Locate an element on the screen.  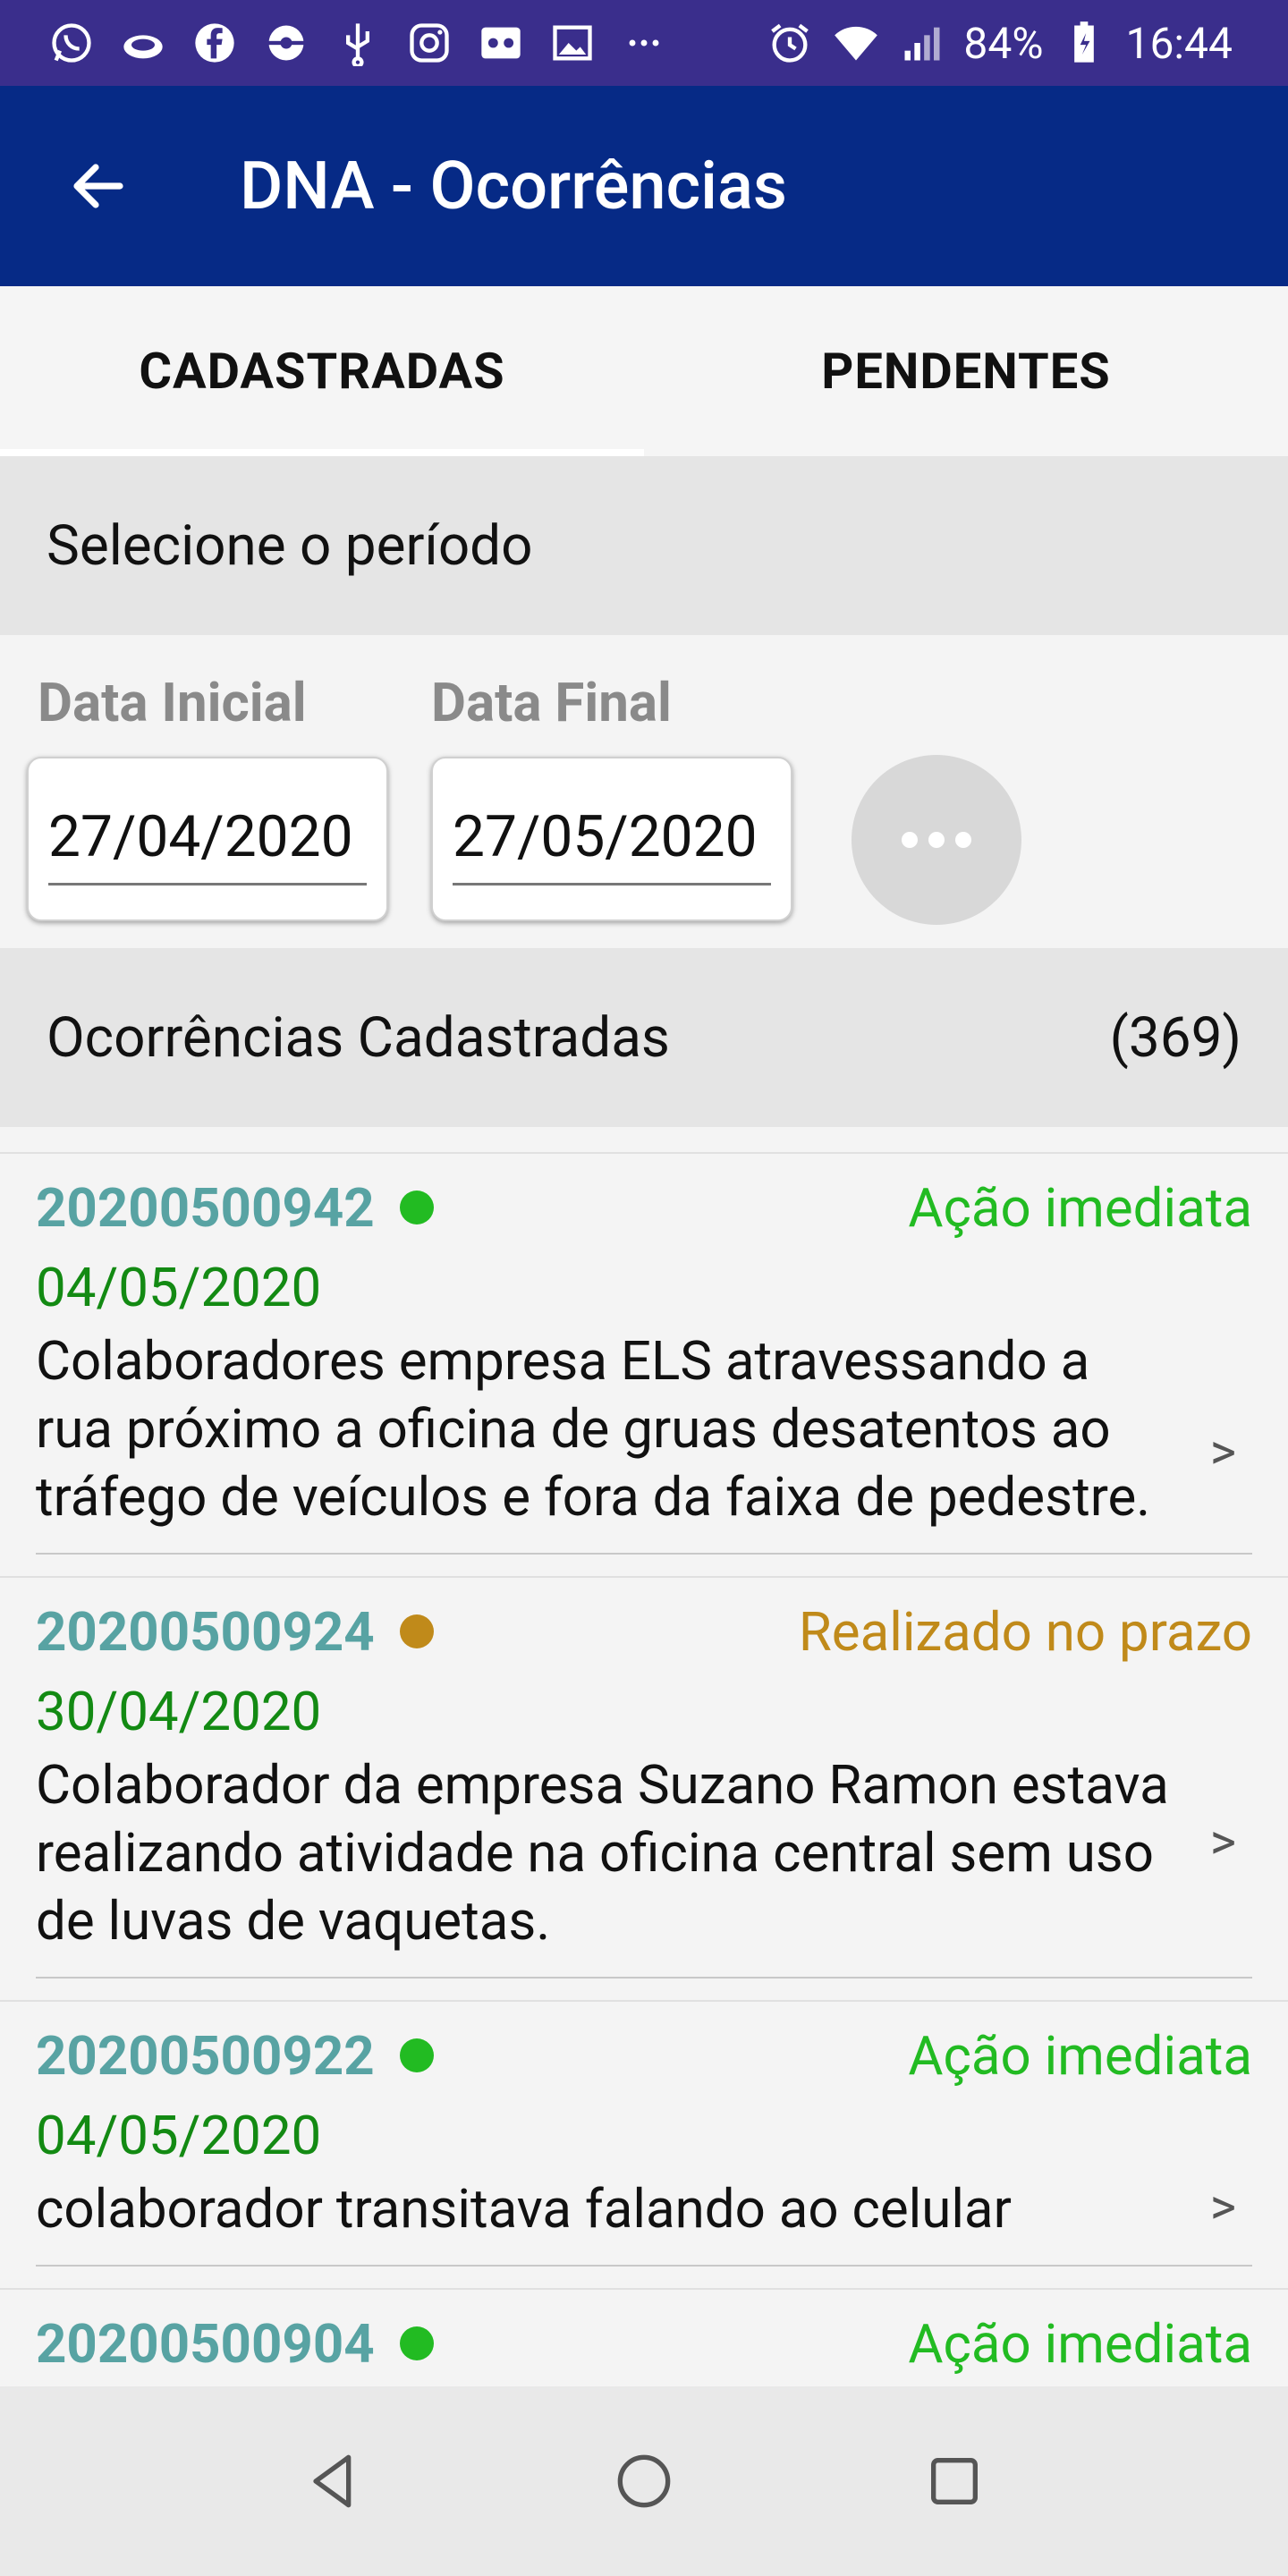
tab-cadastradas: CADASTRADAS is located at coordinates (322, 371).